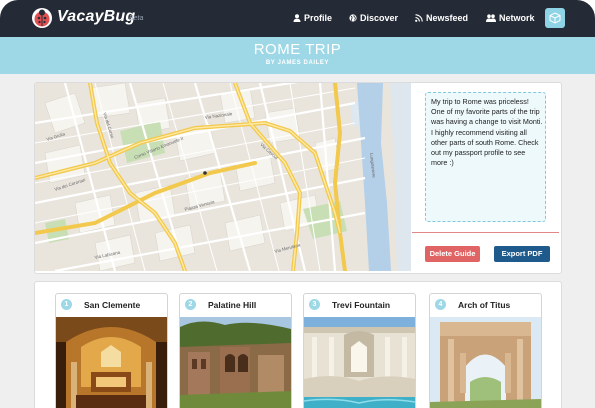 The width and height of the screenshot is (595, 408). Describe the element at coordinates (379, 18) in the screenshot. I see `nav-discover-label: Discover` at that location.